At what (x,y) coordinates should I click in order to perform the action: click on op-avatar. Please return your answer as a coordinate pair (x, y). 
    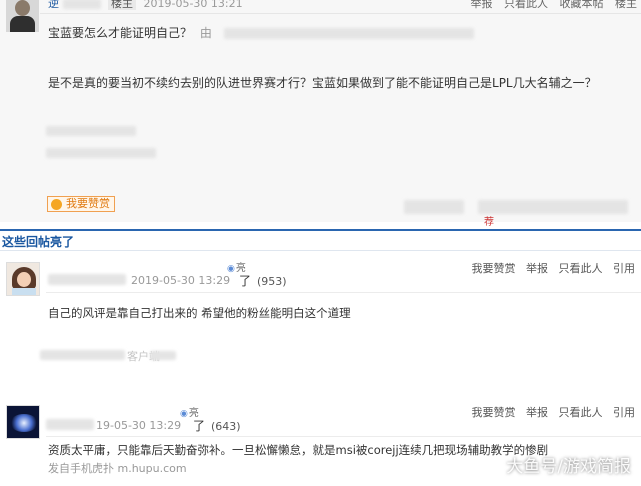
    Looking at the image, I should click on (22, 16).